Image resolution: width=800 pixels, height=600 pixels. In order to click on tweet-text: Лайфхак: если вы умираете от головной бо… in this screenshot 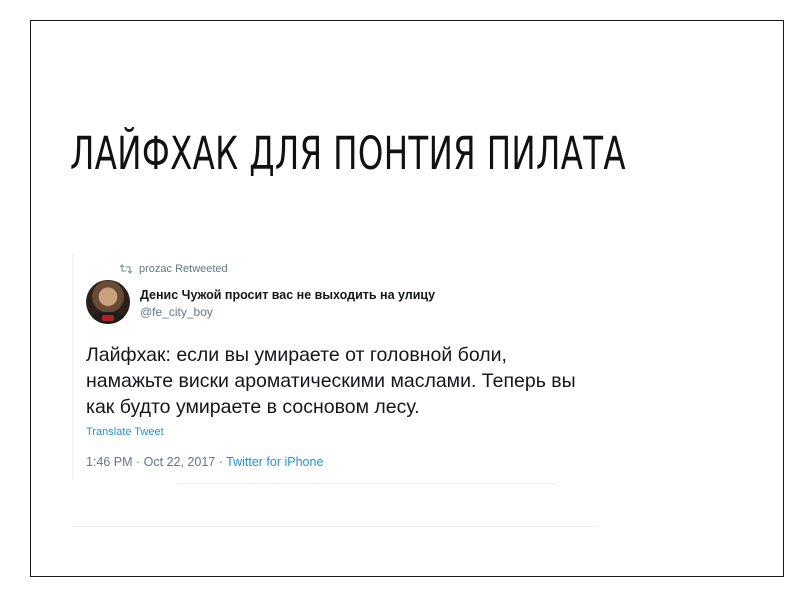, I will do `click(331, 381)`.